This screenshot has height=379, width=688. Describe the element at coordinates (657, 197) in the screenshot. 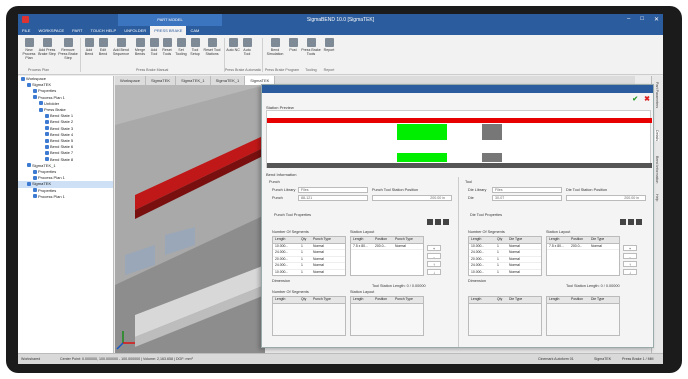

I see `rail-help: Help` at that location.